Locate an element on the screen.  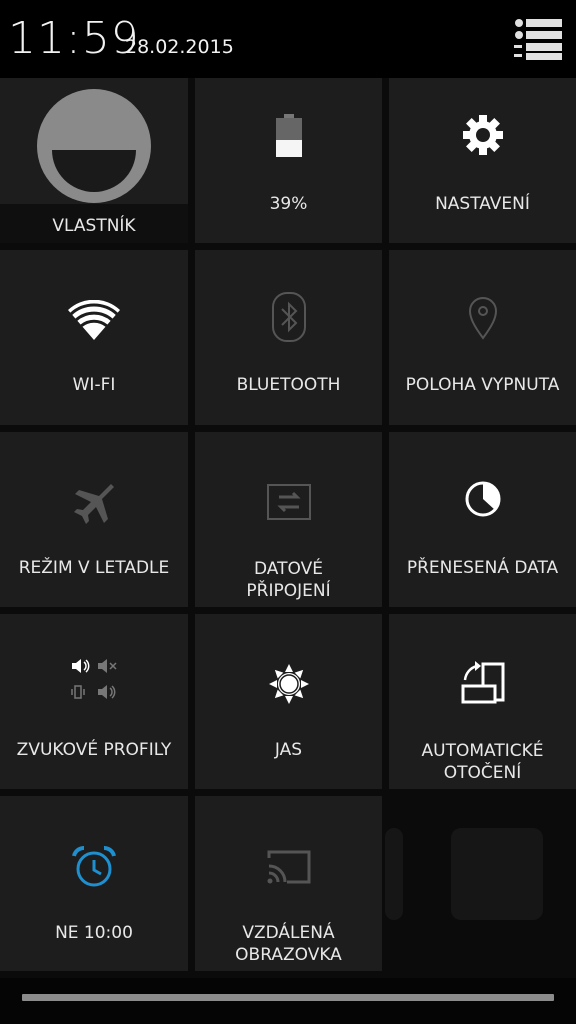
tile-owner: VLASTNÍK is located at coordinates (94, 160).